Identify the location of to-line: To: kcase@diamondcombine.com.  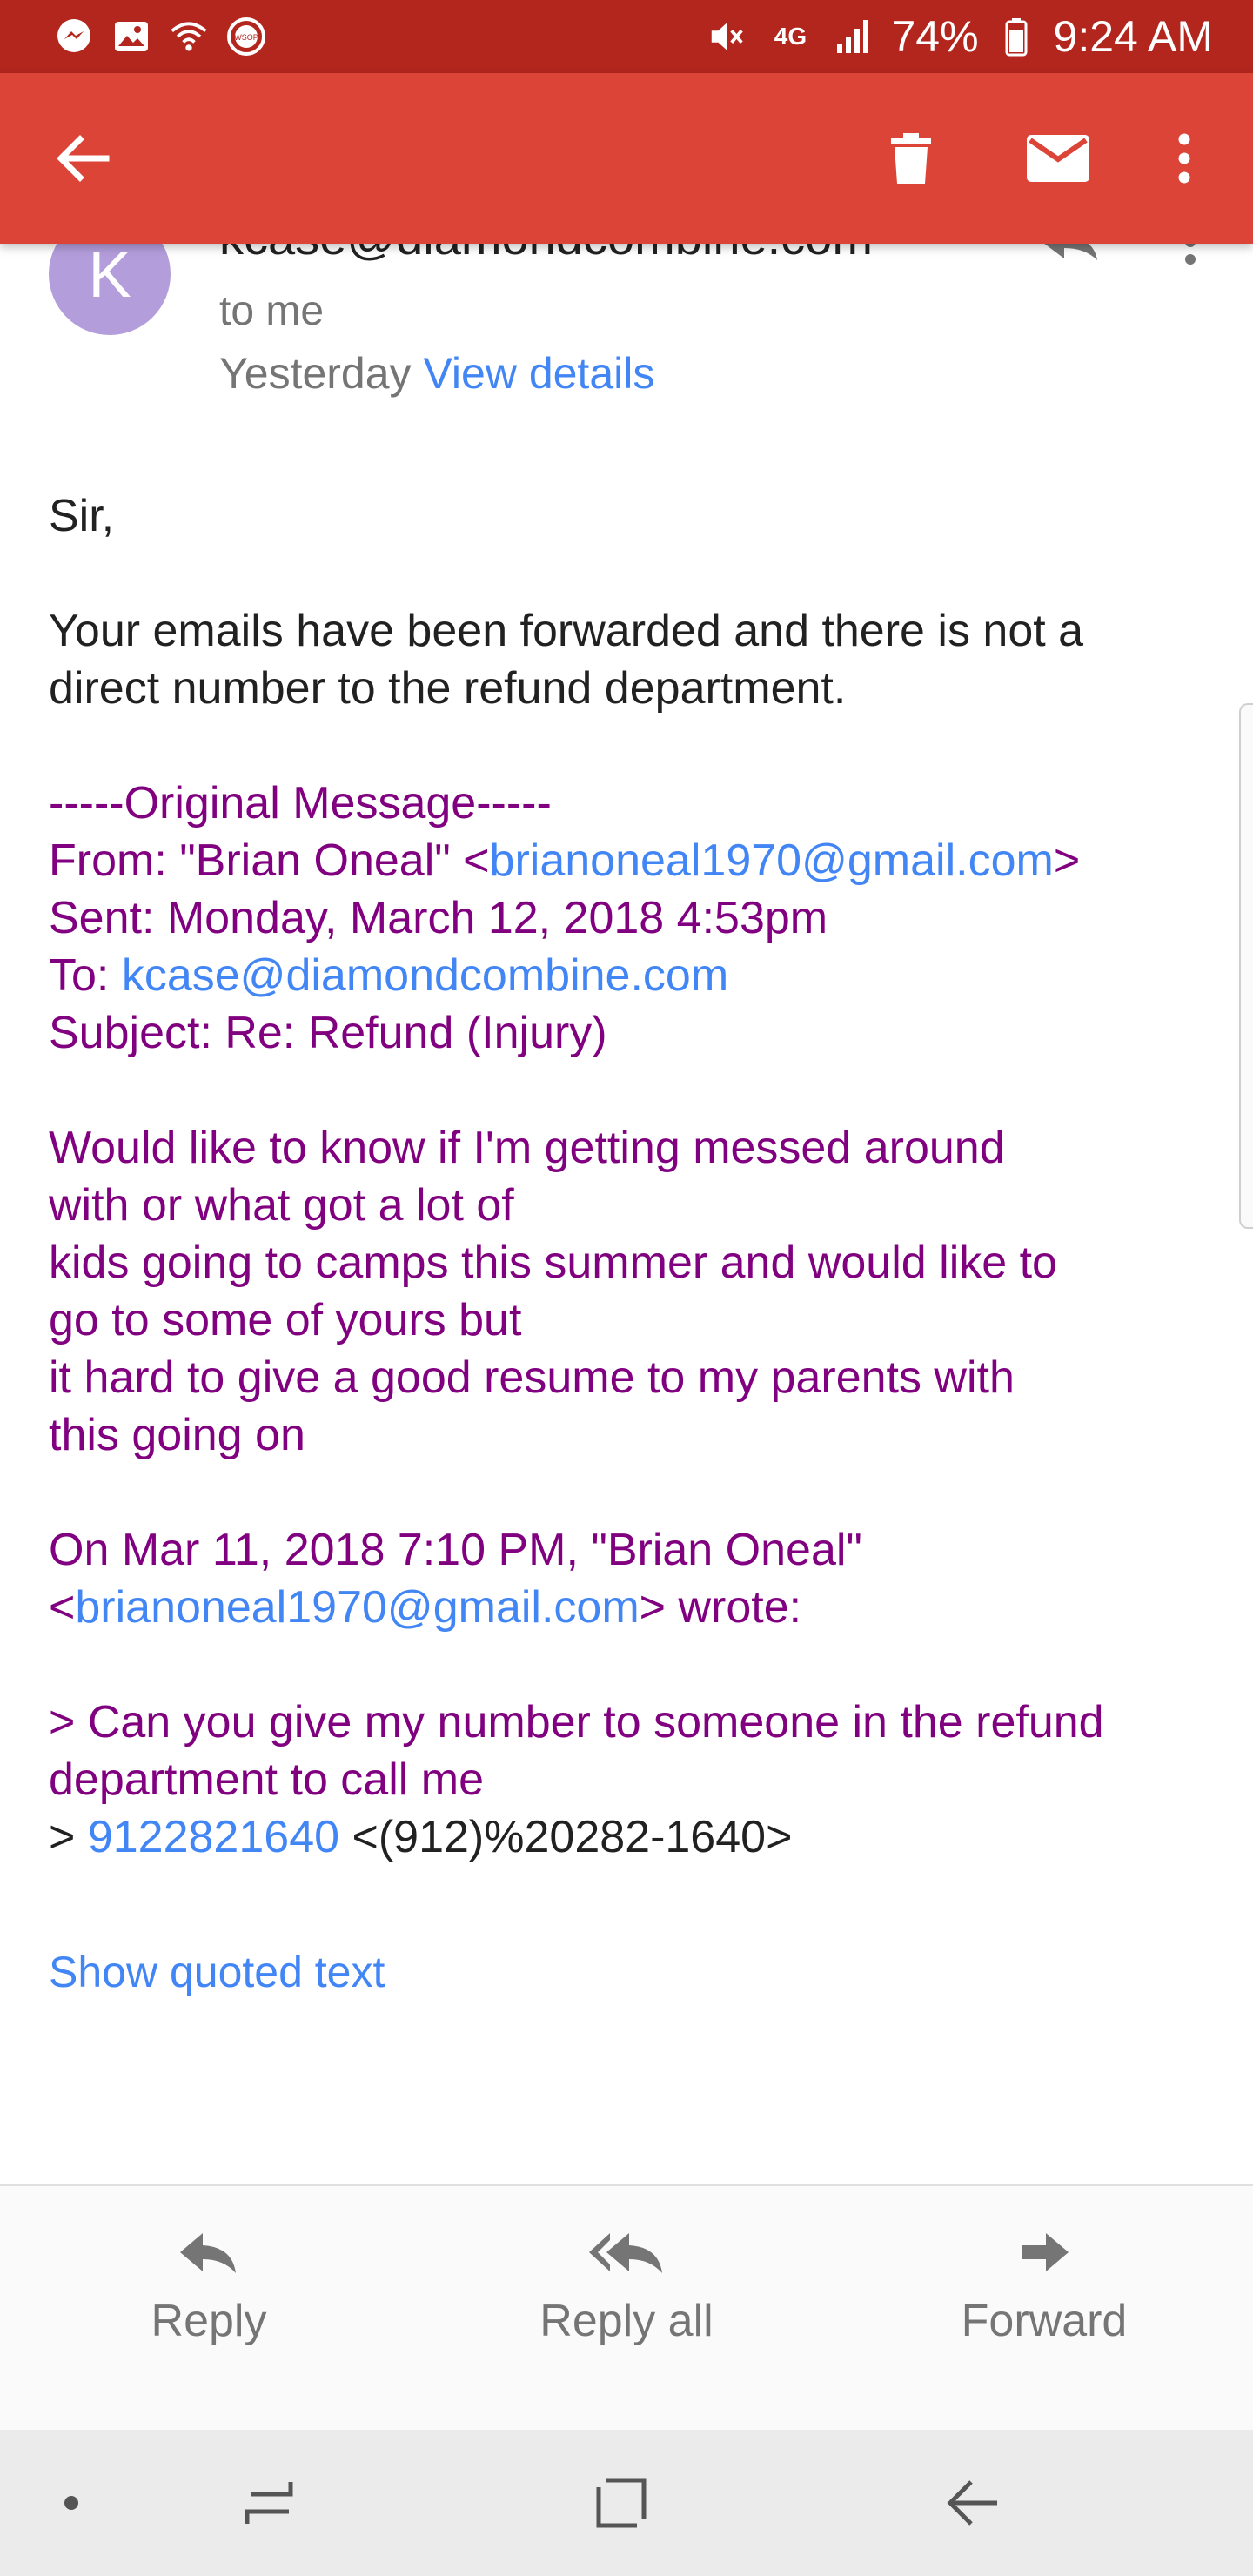
(389, 975).